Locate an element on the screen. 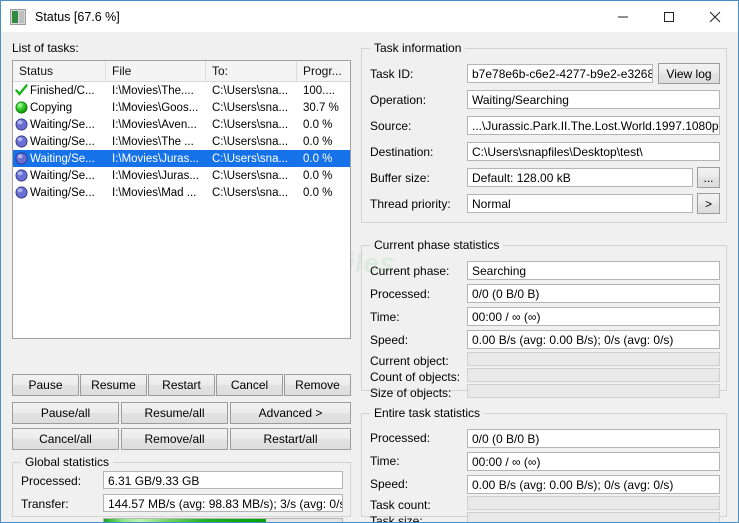 The width and height of the screenshot is (739, 523). resume-button: Resume is located at coordinates (113, 385).